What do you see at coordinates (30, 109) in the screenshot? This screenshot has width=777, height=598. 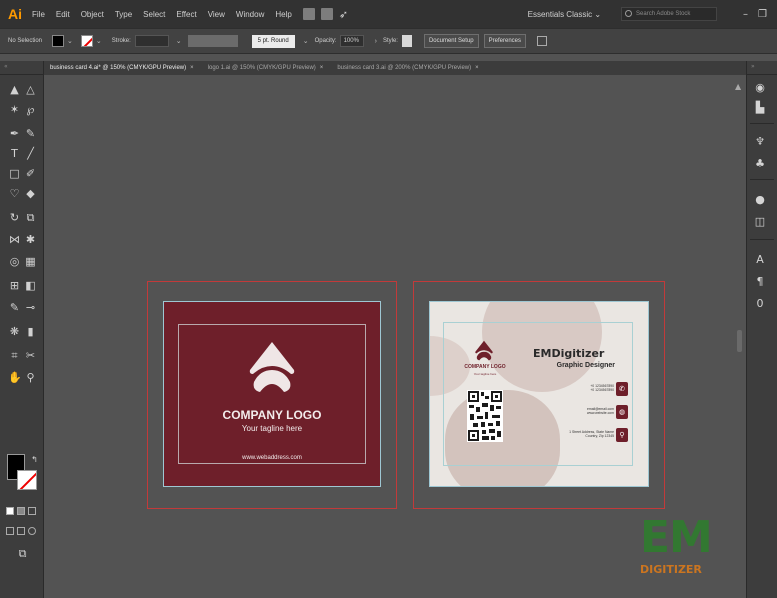 I see `lasso-tool-icon: ℘` at bounding box center [30, 109].